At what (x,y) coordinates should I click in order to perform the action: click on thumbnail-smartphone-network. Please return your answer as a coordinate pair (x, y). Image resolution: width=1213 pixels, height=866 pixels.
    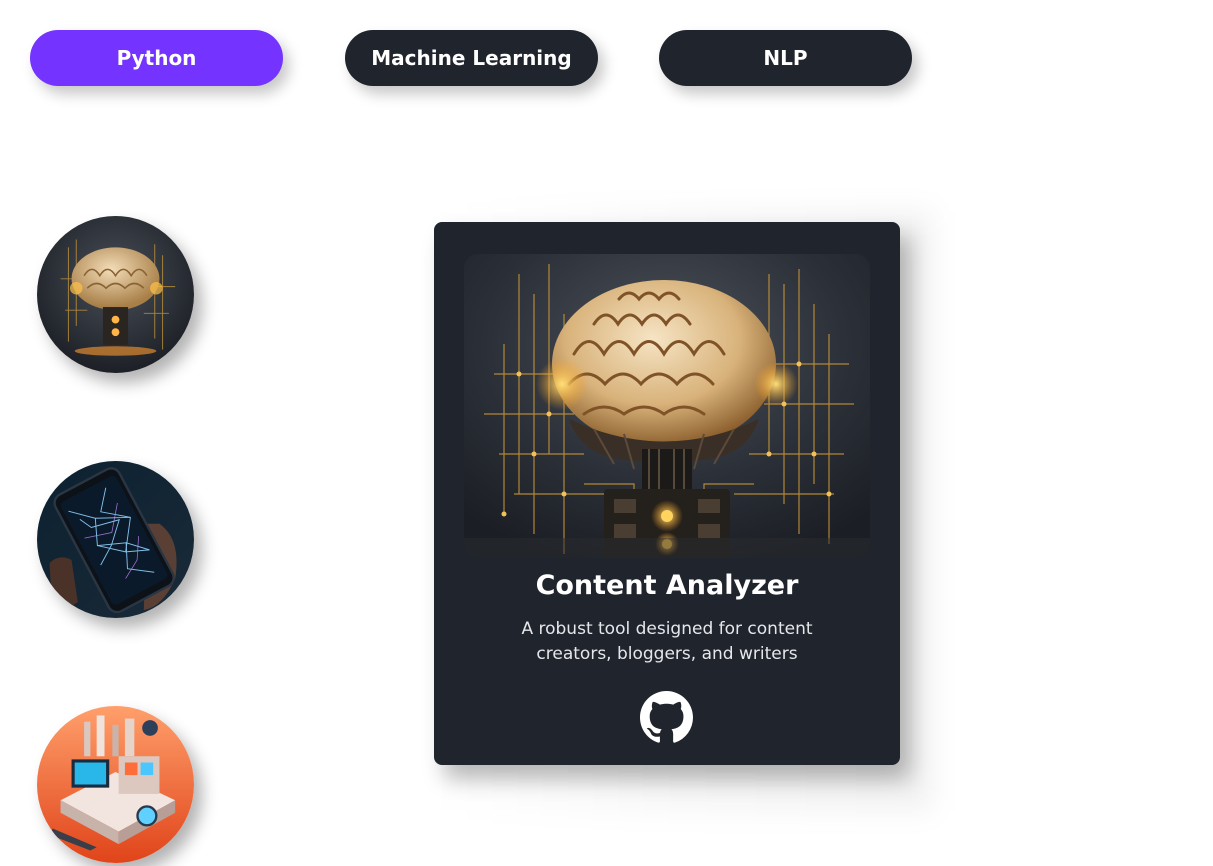
    Looking at the image, I should click on (115, 539).